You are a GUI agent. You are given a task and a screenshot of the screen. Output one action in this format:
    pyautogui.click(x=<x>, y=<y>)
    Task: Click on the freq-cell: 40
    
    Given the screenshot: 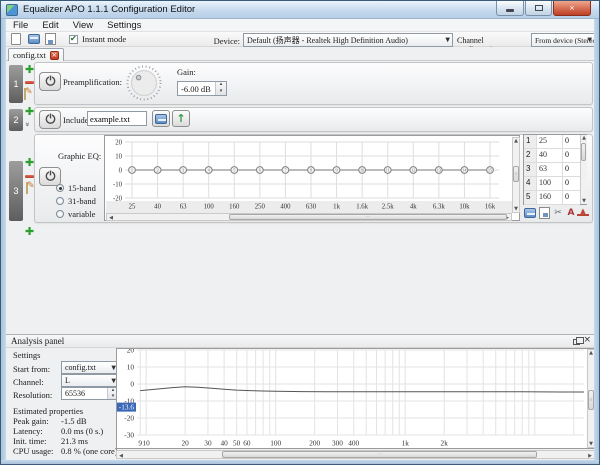 What is the action you would take?
    pyautogui.click(x=550, y=155)
    